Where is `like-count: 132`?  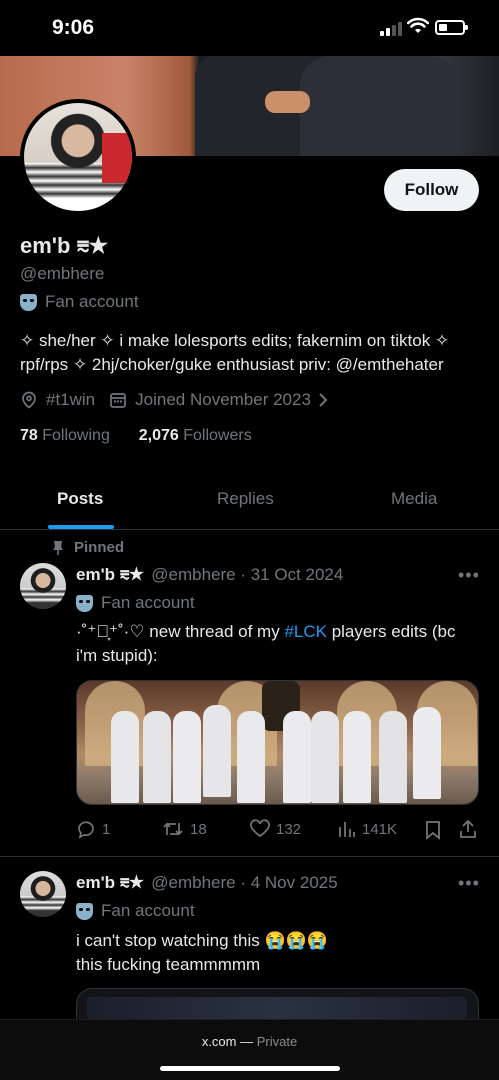
like-count: 132 is located at coordinates (289, 829).